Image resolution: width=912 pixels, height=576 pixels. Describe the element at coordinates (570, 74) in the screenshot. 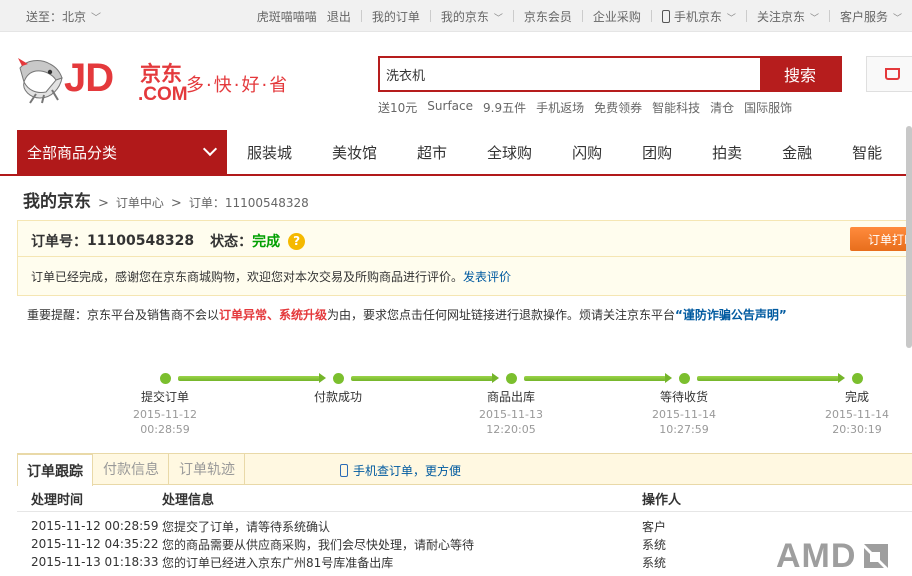

I see `search-input` at that location.